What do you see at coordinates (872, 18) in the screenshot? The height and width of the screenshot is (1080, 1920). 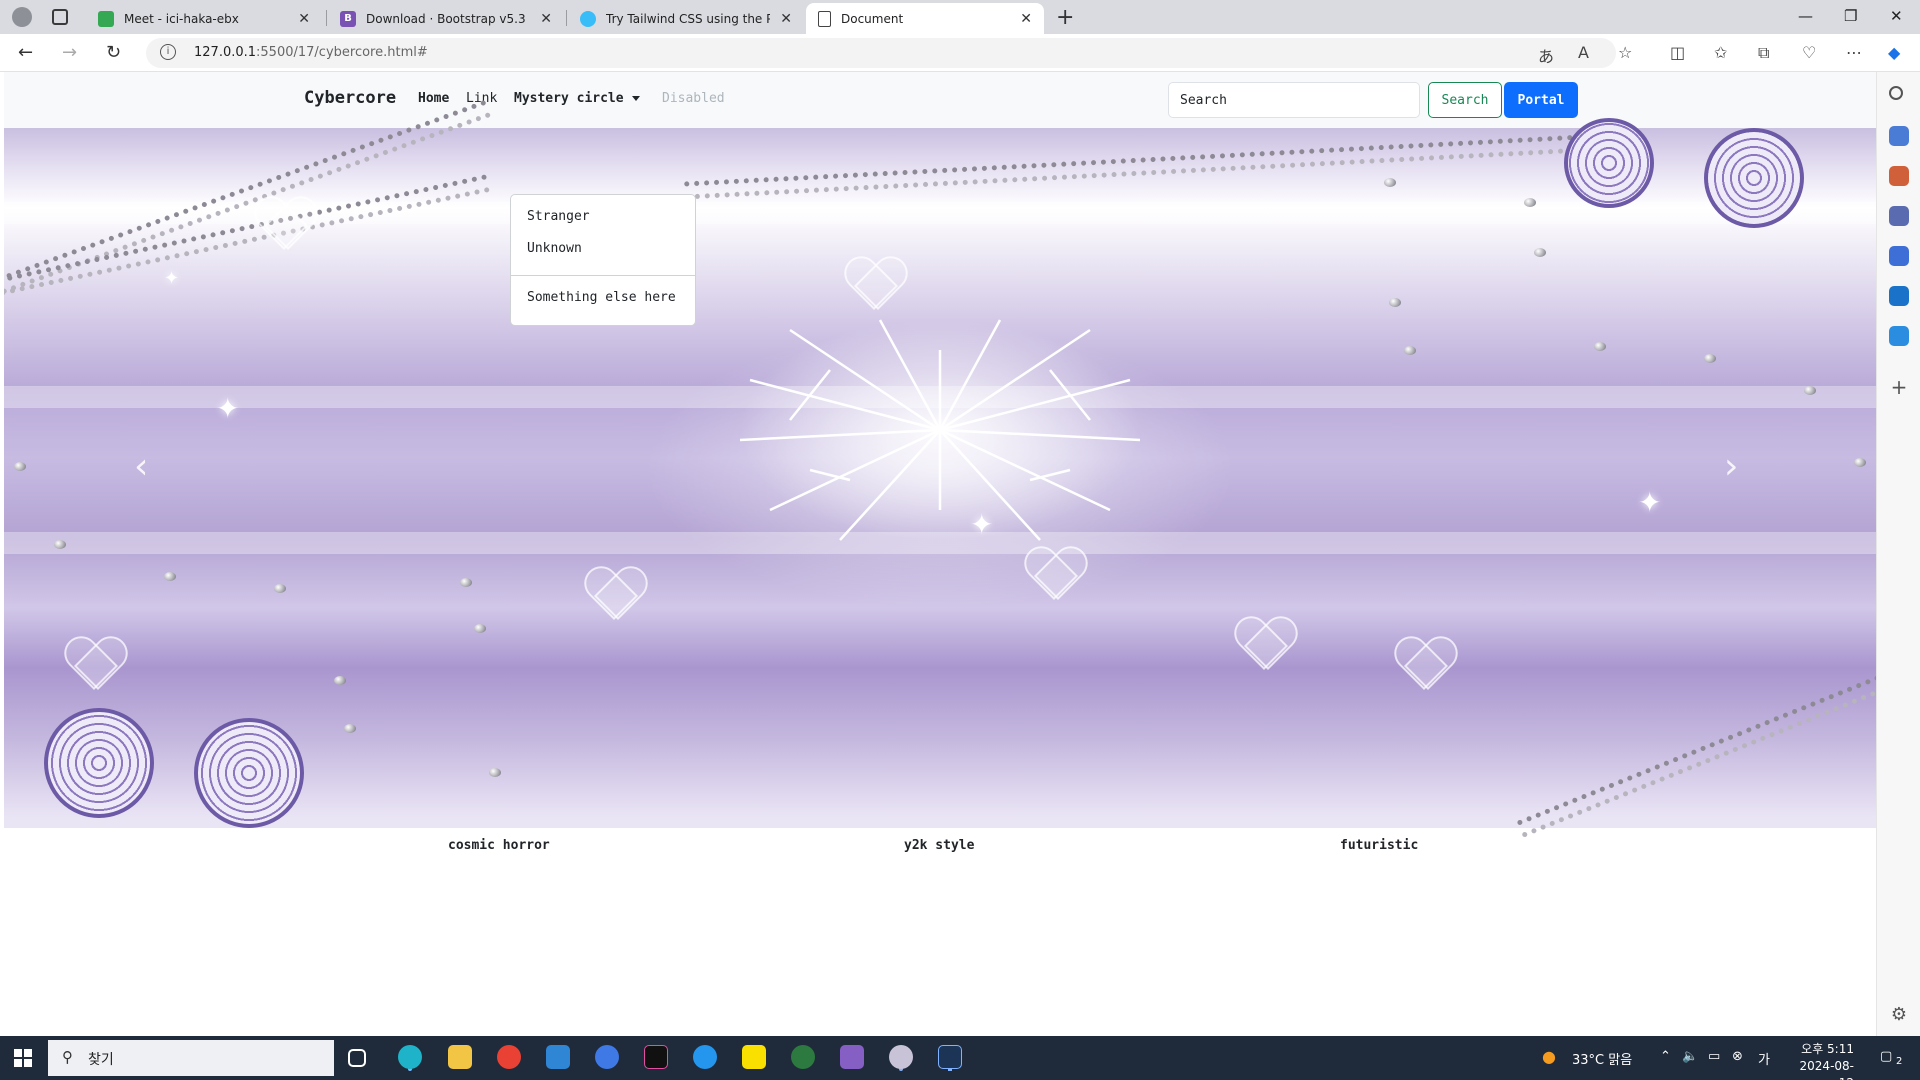 I see `tab-title: Document` at bounding box center [872, 18].